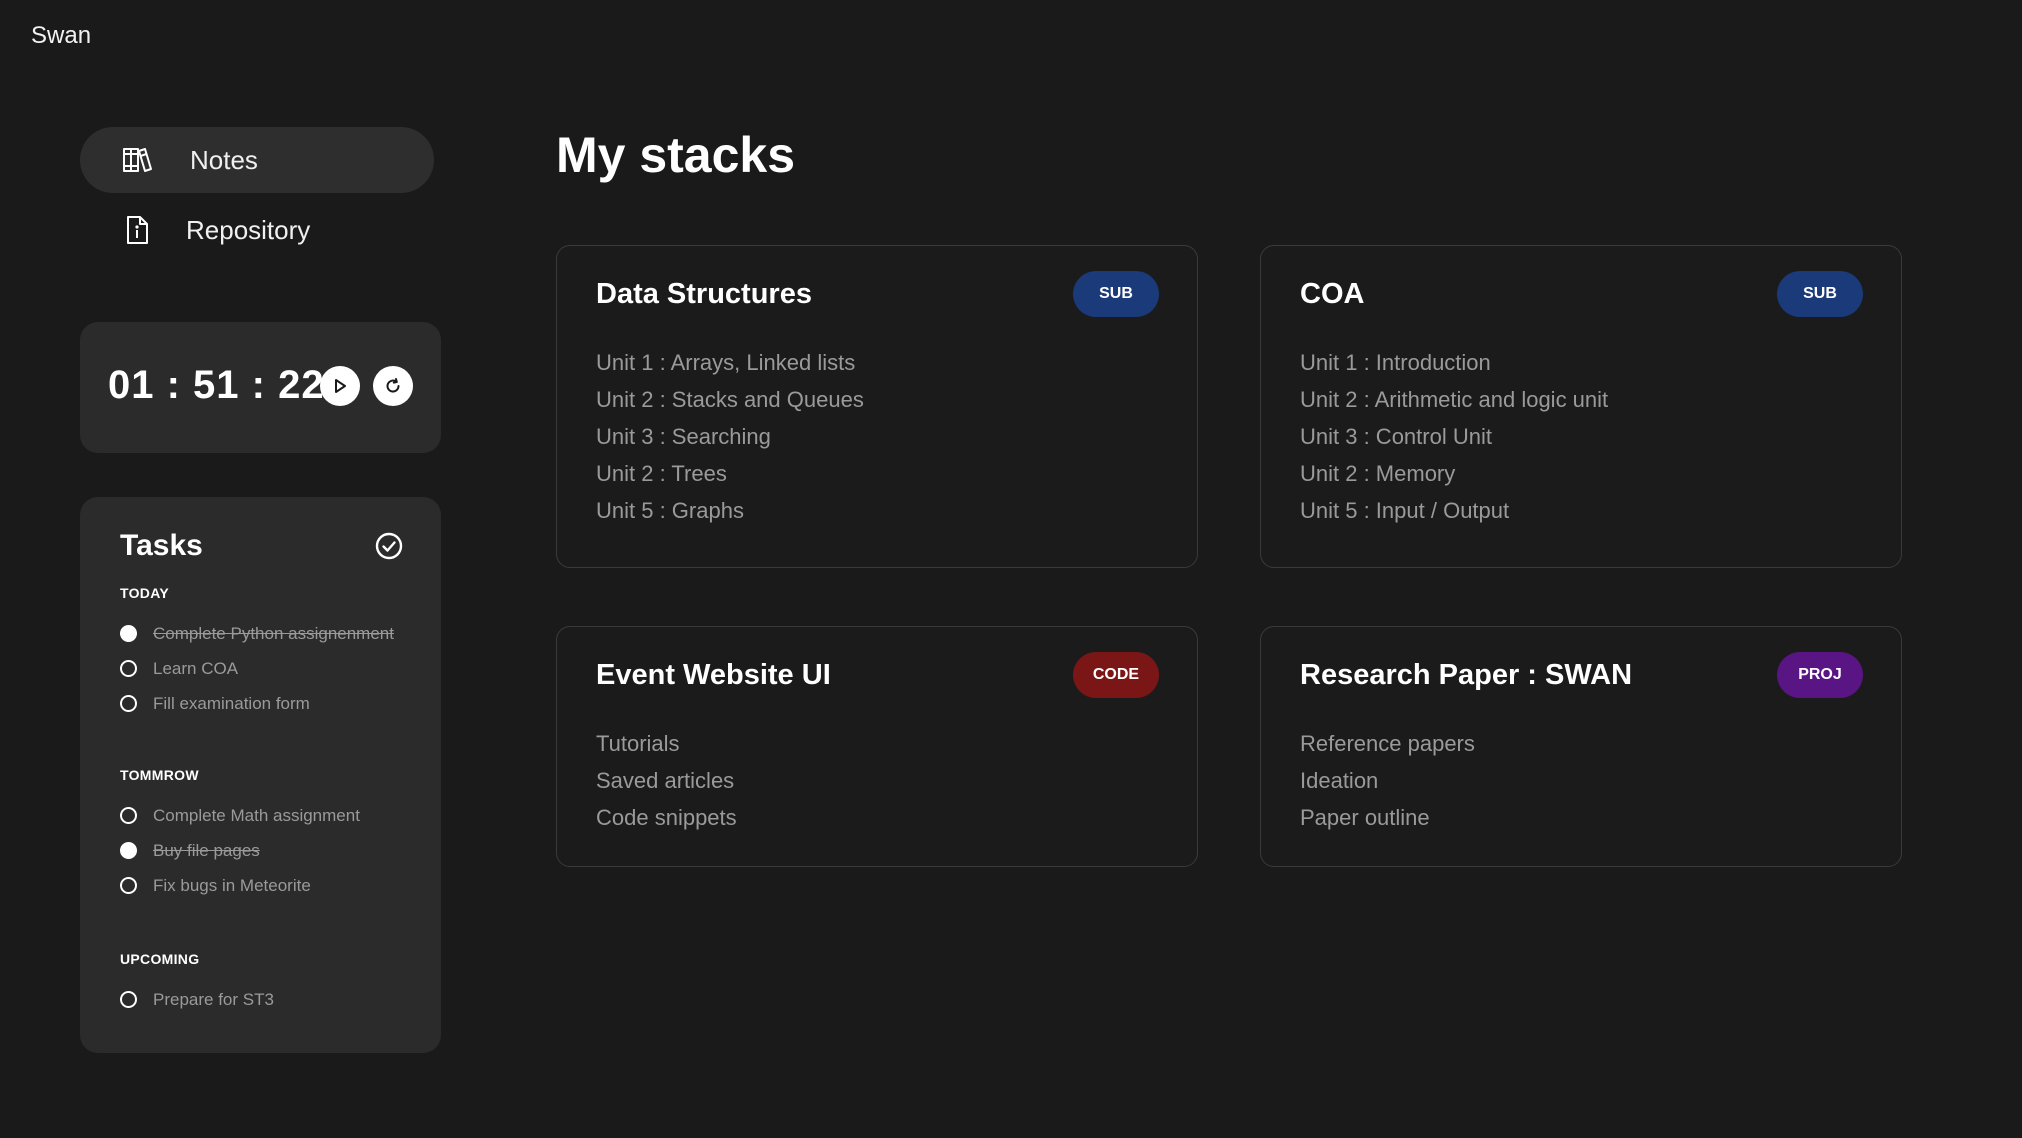 The width and height of the screenshot is (2022, 1138). I want to click on card-item: Tutorials, so click(666, 743).